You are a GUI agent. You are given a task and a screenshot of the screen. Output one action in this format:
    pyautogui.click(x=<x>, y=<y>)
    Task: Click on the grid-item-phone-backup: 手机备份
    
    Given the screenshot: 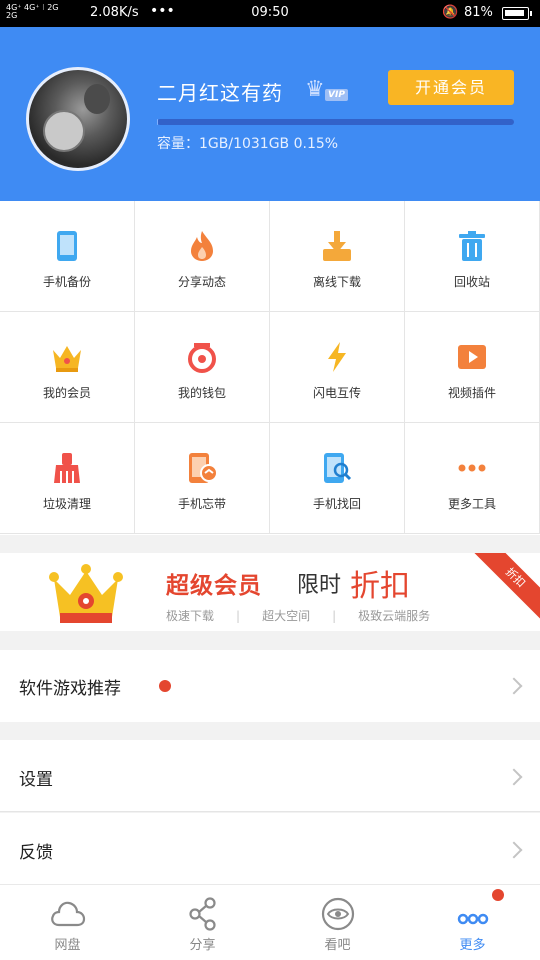 What is the action you would take?
    pyautogui.click(x=67, y=256)
    